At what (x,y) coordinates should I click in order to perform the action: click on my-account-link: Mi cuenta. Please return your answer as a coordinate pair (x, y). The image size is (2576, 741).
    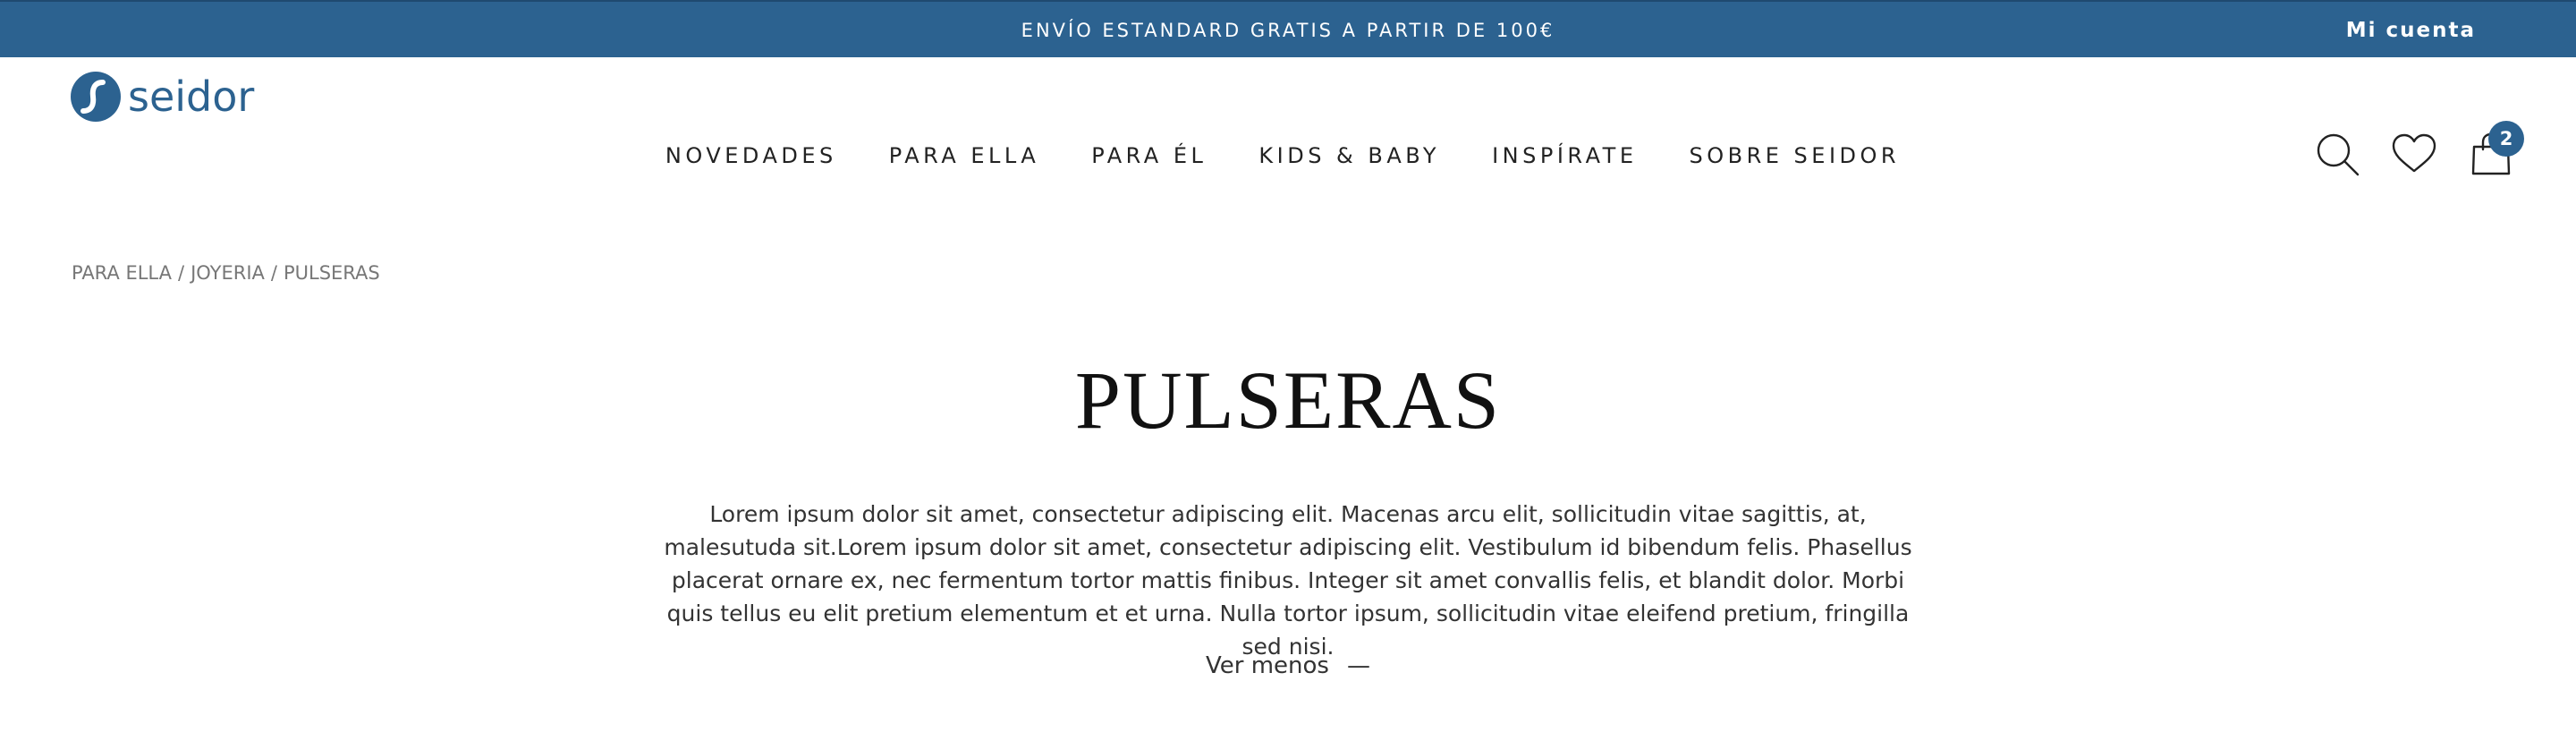
    Looking at the image, I should click on (2411, 30).